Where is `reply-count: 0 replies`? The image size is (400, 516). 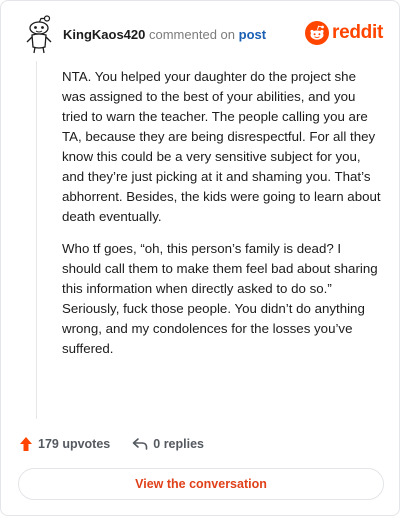
reply-count: 0 replies is located at coordinates (178, 444).